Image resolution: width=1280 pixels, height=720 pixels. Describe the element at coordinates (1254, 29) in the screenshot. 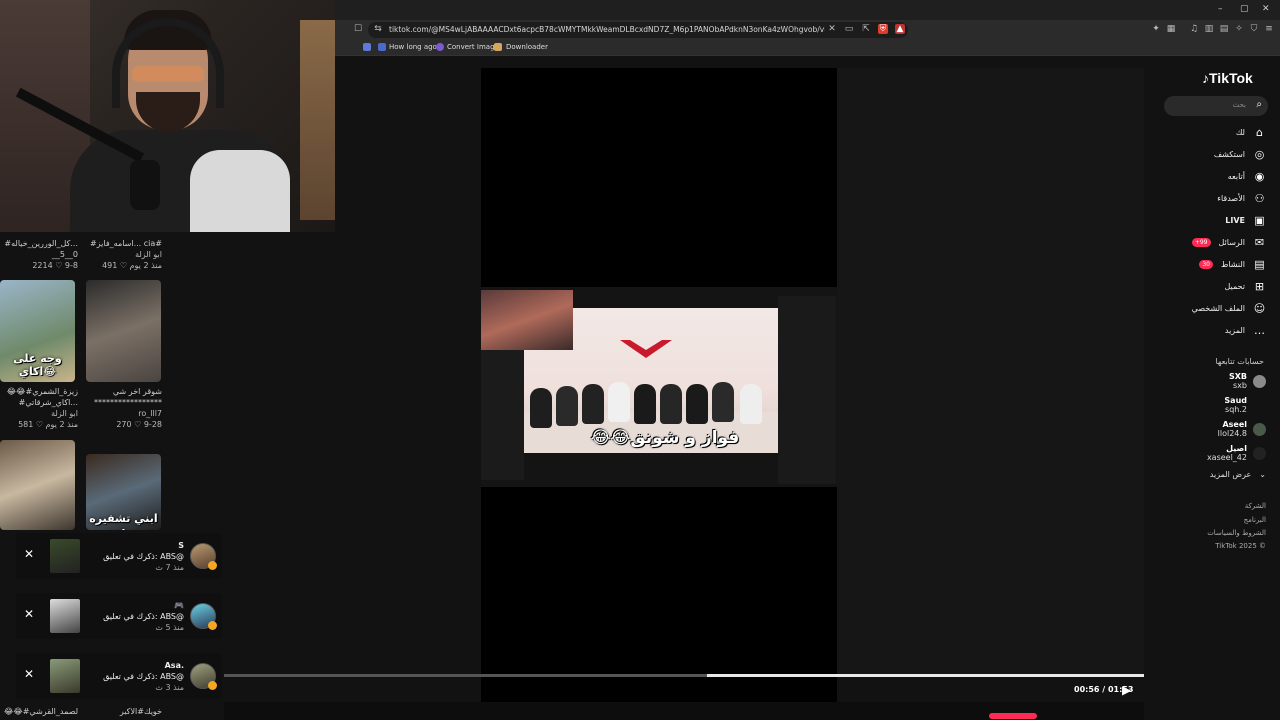

I see `vpn-icon: ⛉` at that location.